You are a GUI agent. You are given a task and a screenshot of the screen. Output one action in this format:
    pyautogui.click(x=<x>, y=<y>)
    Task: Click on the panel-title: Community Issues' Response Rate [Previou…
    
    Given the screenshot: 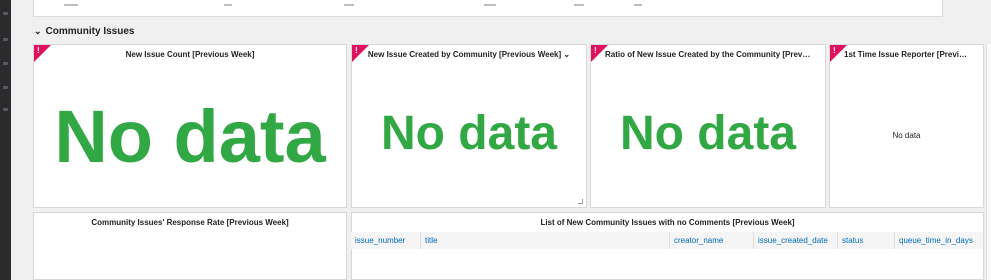 What is the action you would take?
    pyautogui.click(x=190, y=222)
    